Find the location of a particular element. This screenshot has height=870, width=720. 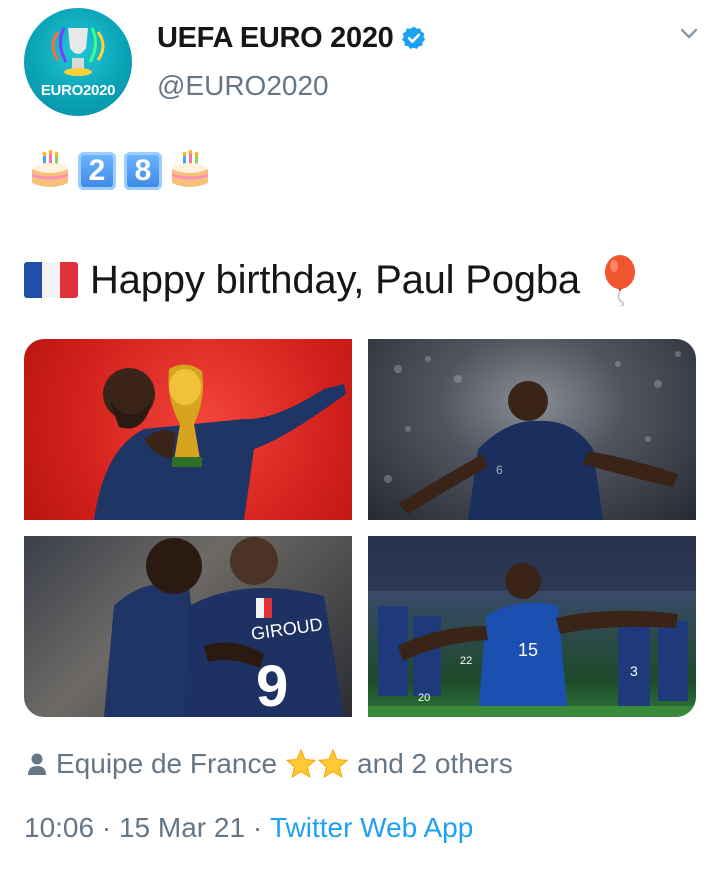

tweet-header: EURO2020 UEFA EURO 2020 @EURO2020 is located at coordinates (364, 63).